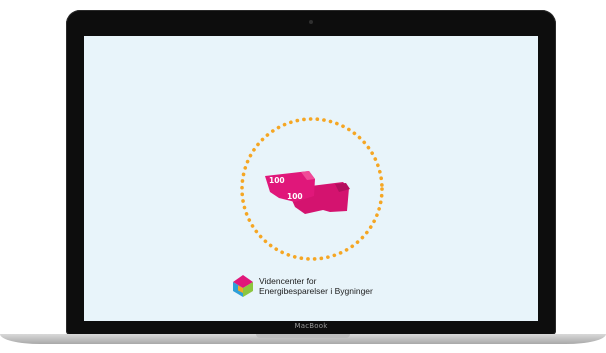  What do you see at coordinates (295, 196) in the screenshot?
I see `banknote-back-value: 100` at bounding box center [295, 196].